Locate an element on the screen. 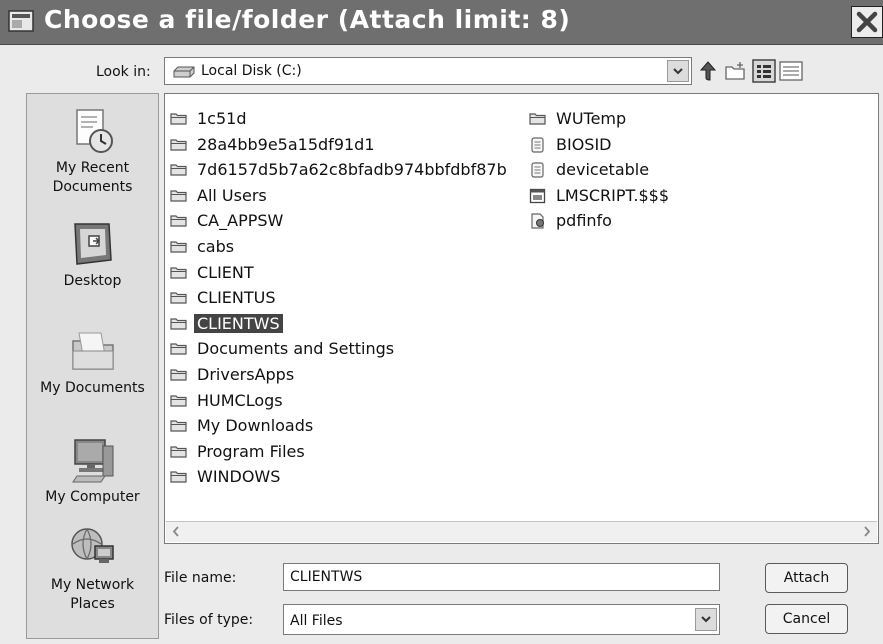  look-in-dropdown: Local Disk (C:) is located at coordinates (428, 71).